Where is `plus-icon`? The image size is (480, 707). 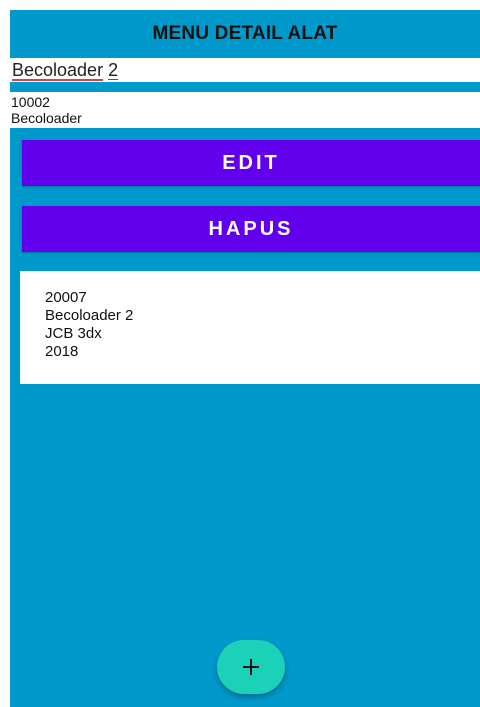 plus-icon is located at coordinates (251, 667).